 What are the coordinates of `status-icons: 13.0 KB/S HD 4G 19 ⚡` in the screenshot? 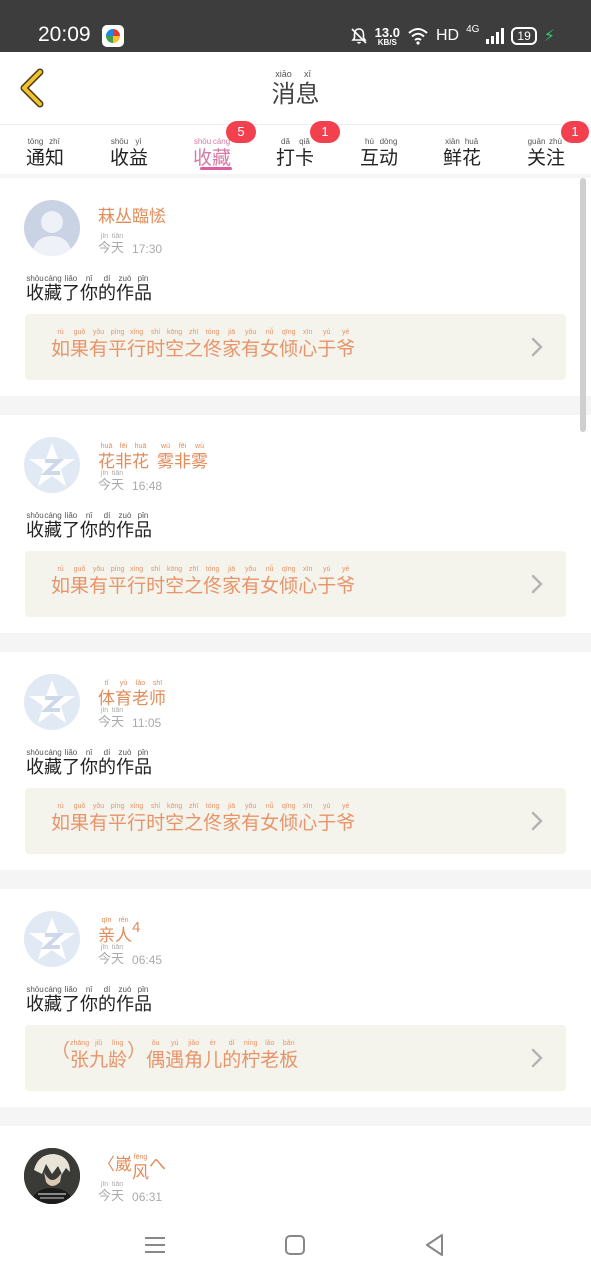 It's located at (452, 36).